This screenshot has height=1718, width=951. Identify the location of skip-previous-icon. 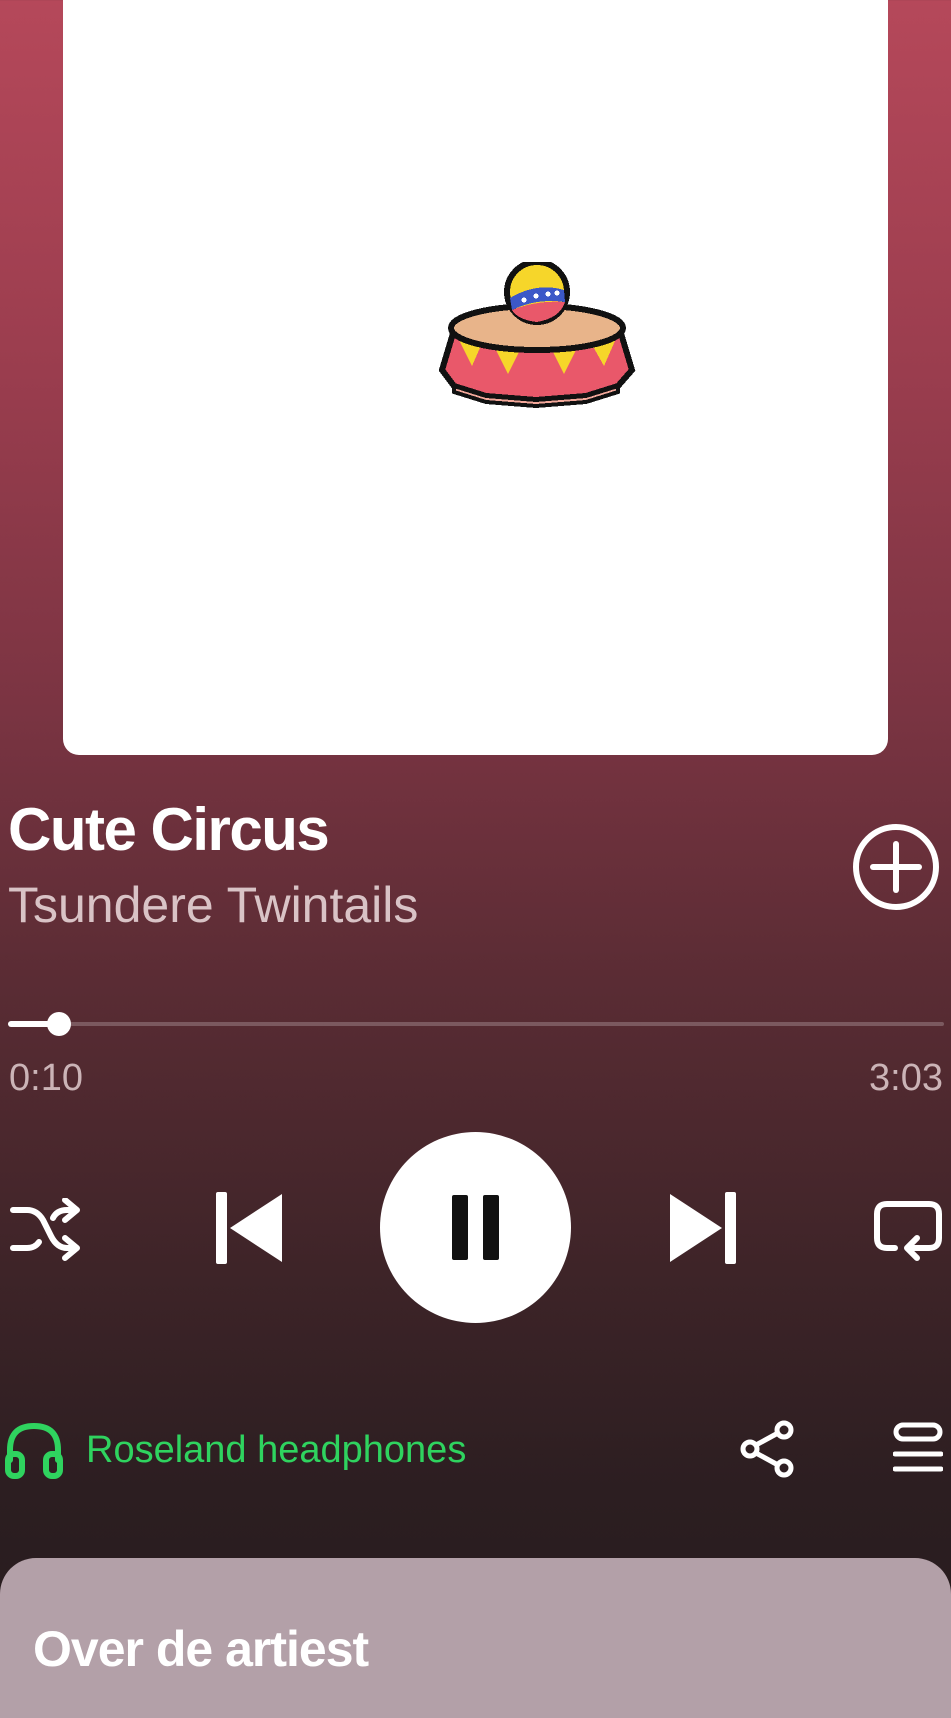
(249, 1228).